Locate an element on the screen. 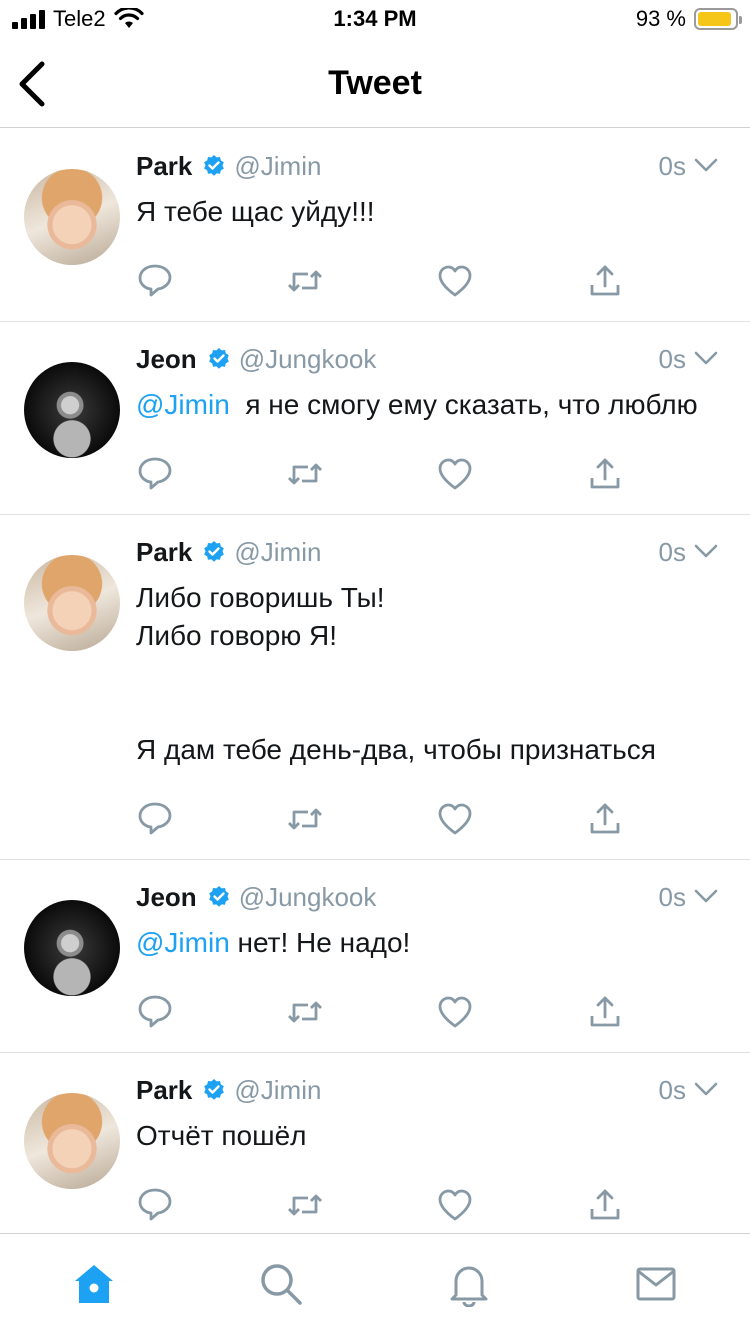  tab-bar is located at coordinates (375, 1283).